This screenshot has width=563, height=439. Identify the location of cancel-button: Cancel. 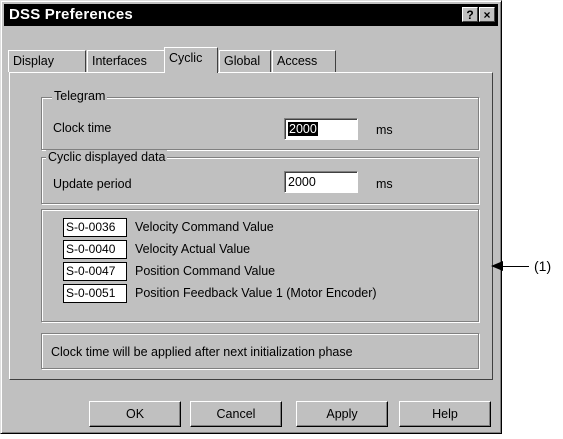
(236, 414).